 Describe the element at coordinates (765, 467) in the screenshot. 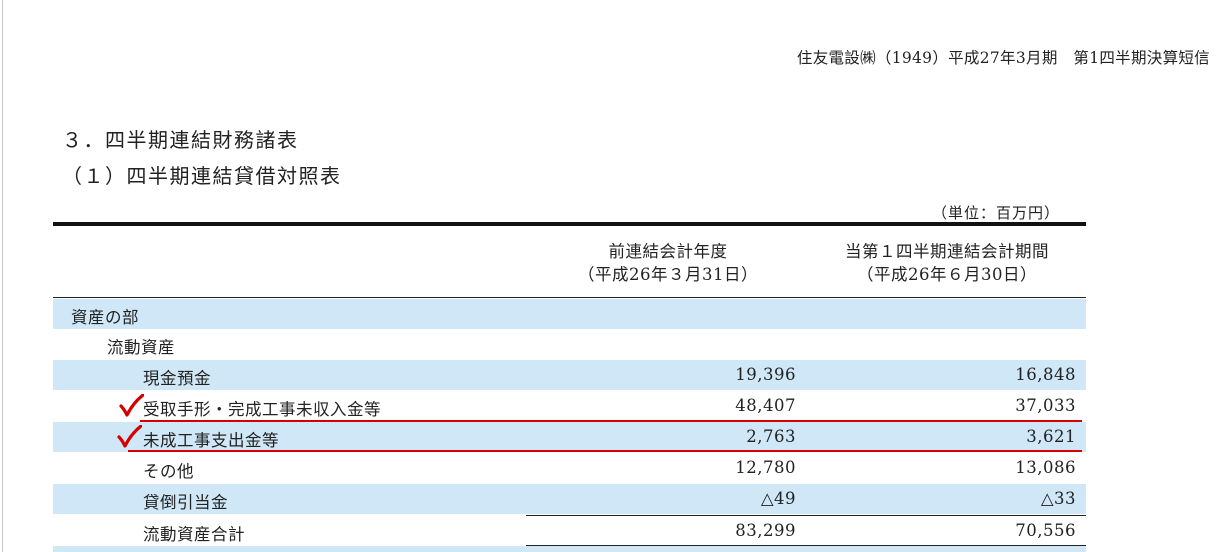

I see `row-value-prior: 12,780` at that location.